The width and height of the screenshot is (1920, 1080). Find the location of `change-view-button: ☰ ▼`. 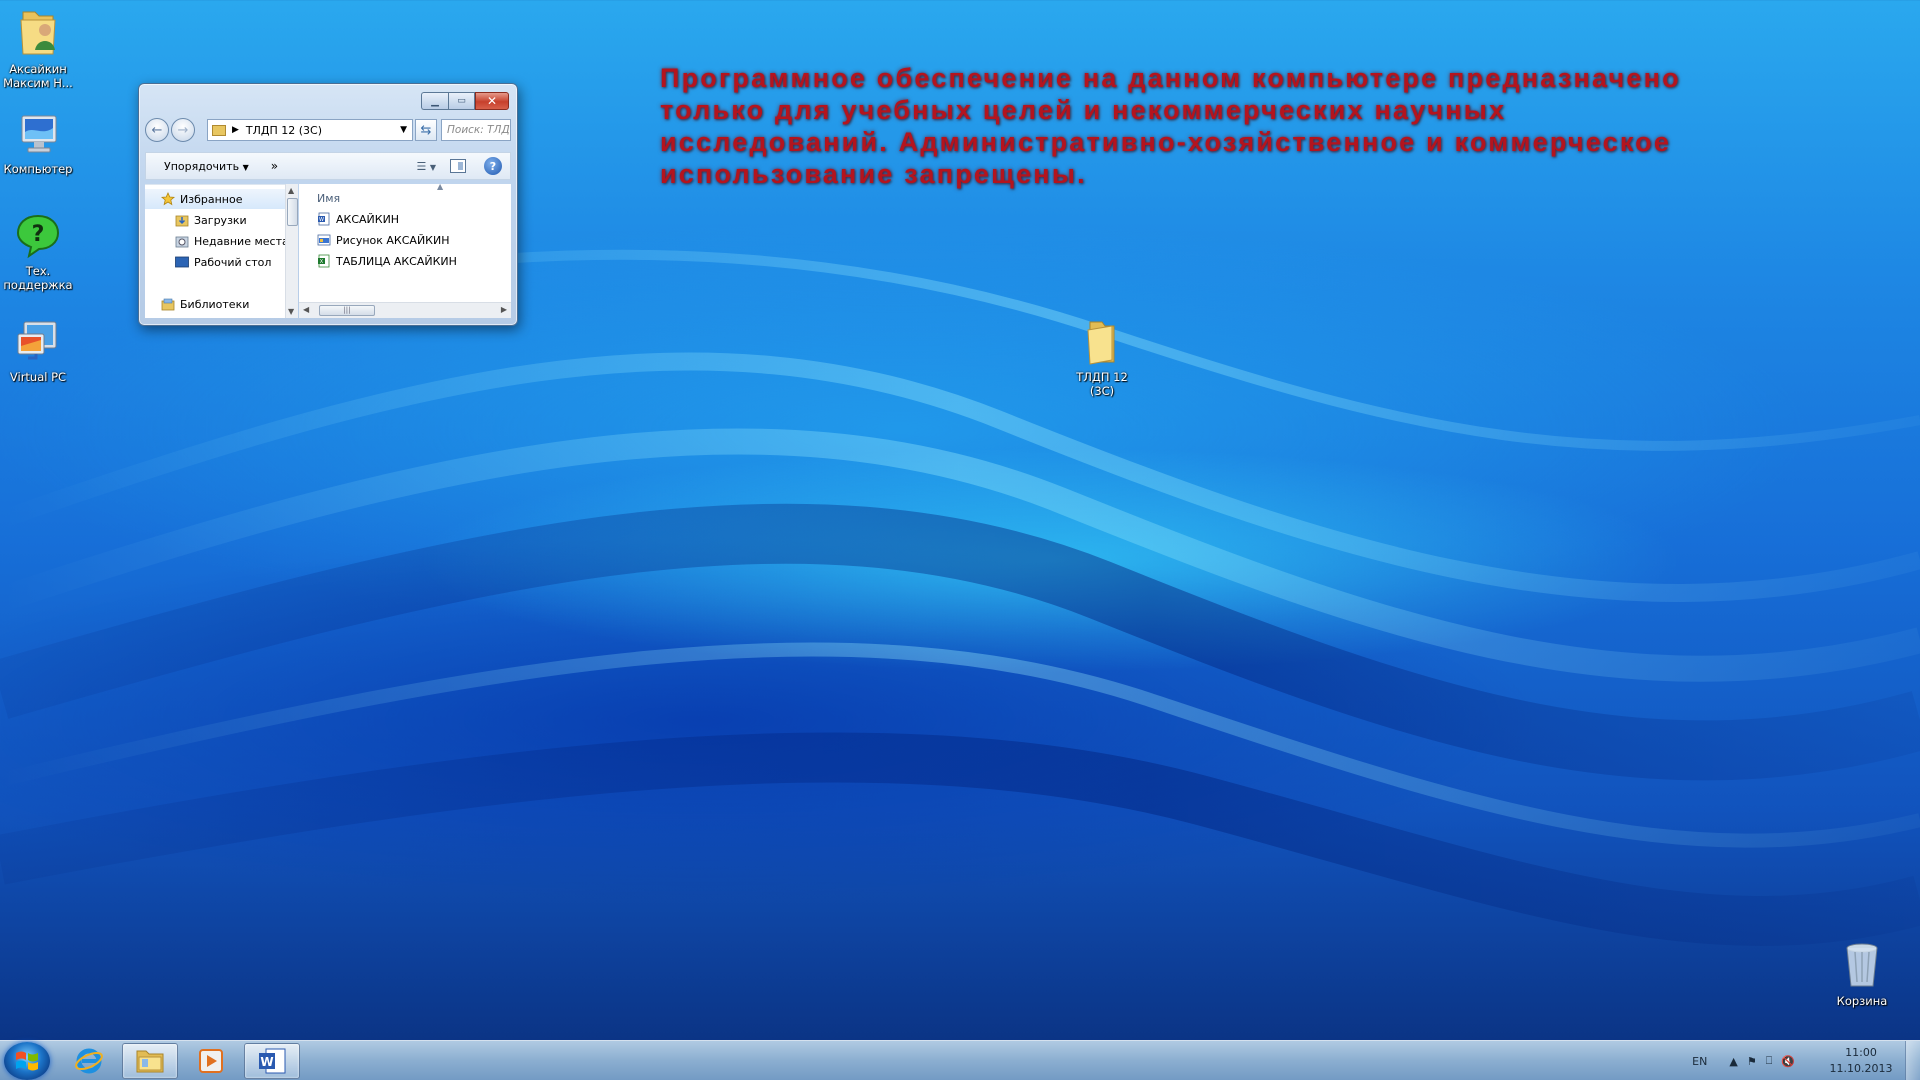

change-view-button: ☰ ▼ is located at coordinates (426, 166).